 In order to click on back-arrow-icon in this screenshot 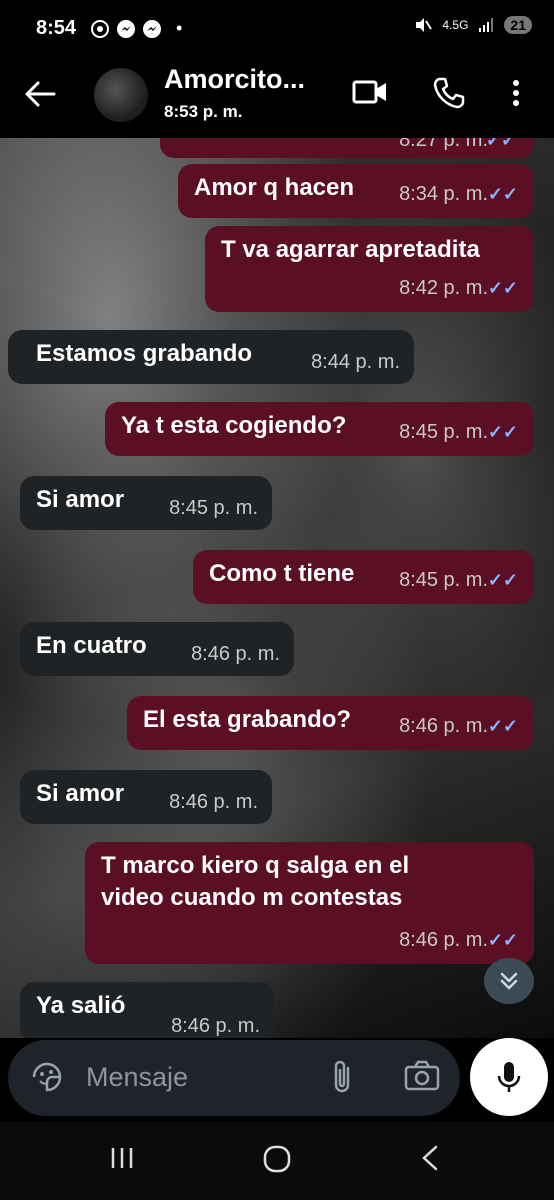, I will do `click(40, 94)`.